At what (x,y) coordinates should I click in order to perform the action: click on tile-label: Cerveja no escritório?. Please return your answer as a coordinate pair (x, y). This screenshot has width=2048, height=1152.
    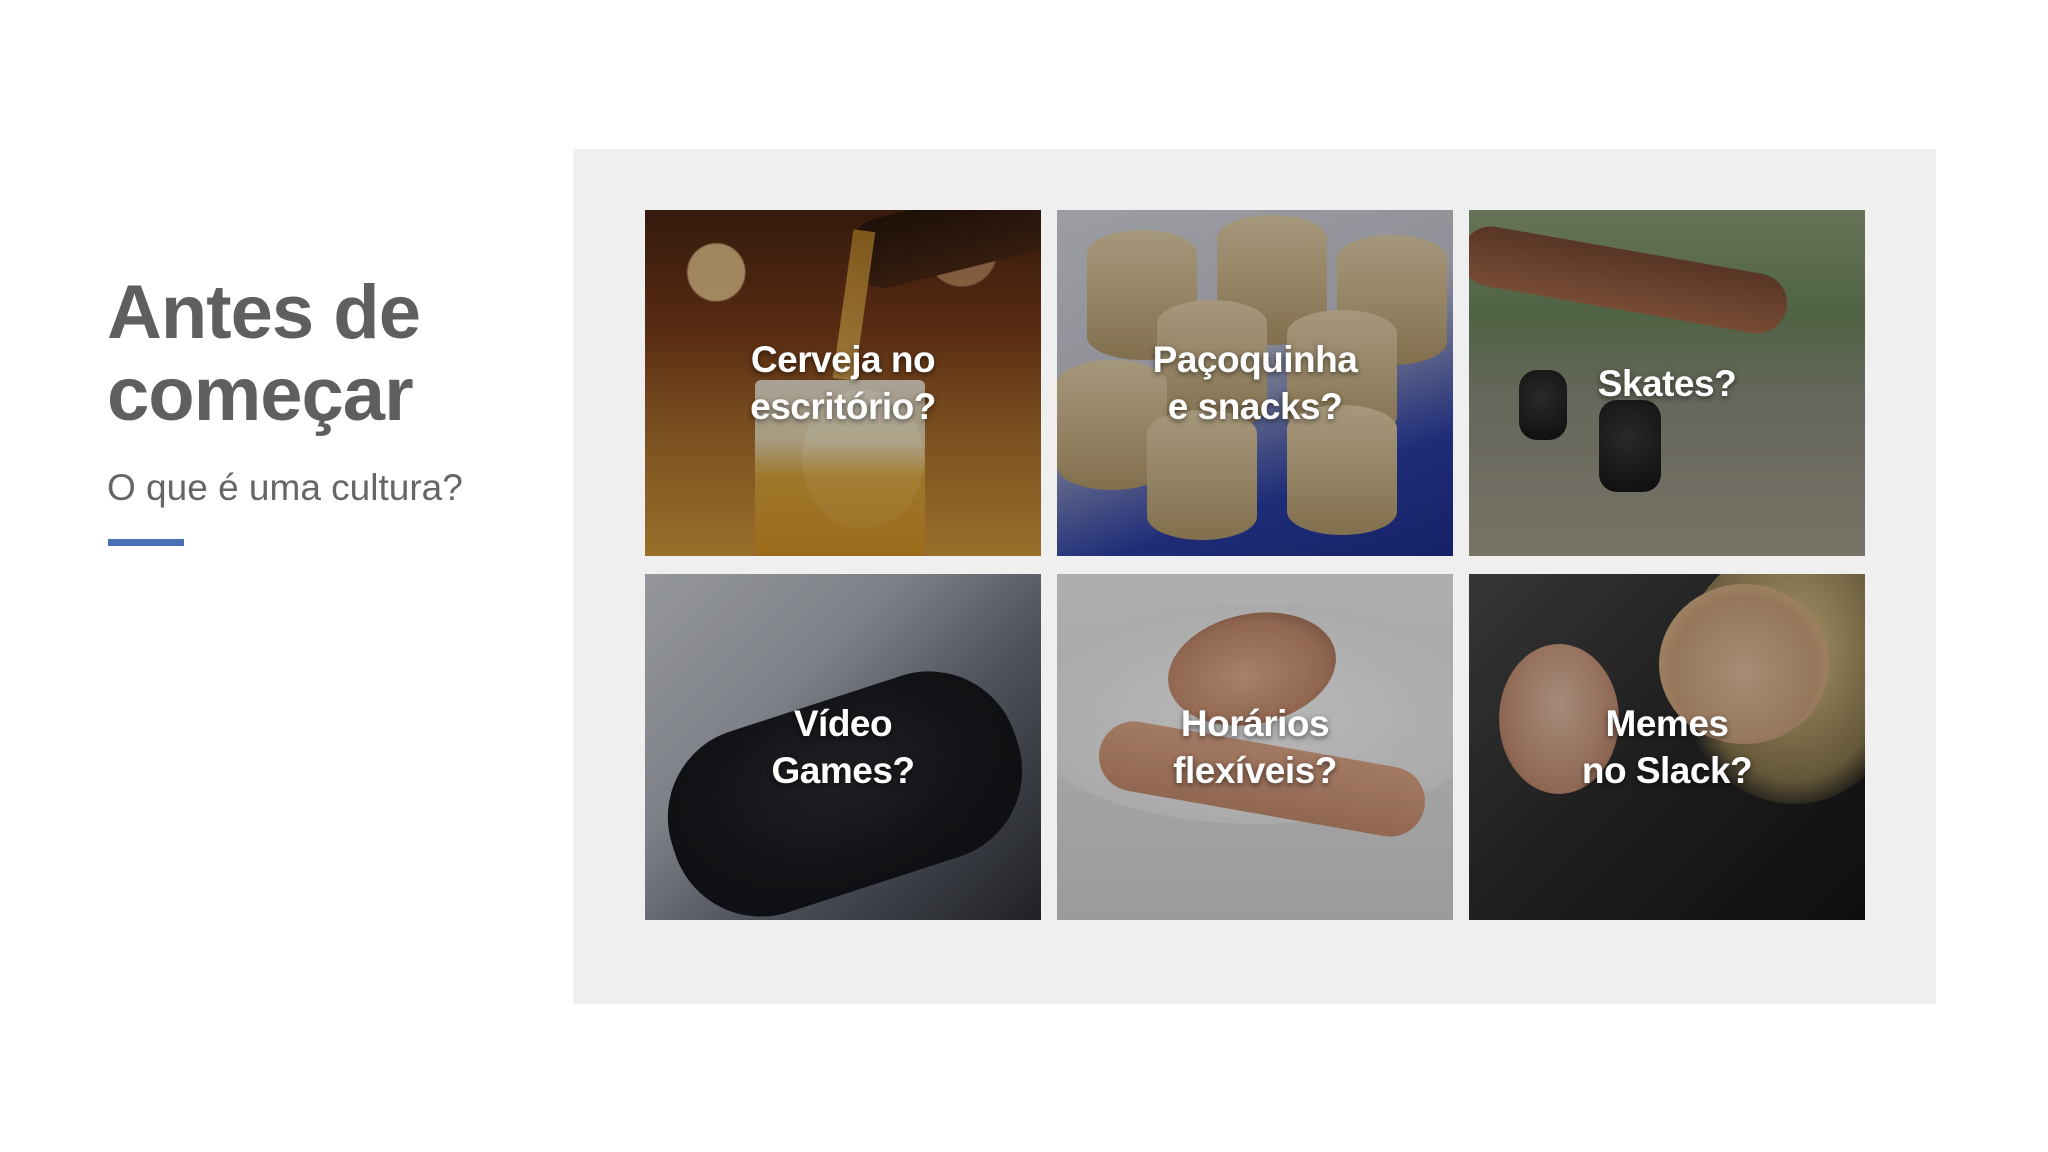
    Looking at the image, I should click on (843, 383).